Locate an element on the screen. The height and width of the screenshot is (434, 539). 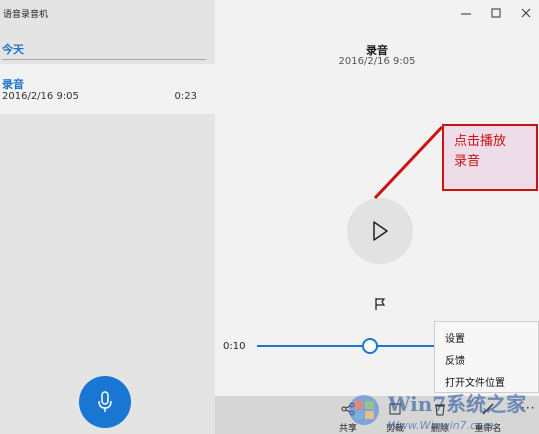
group-divider is located at coordinates (104, 59).